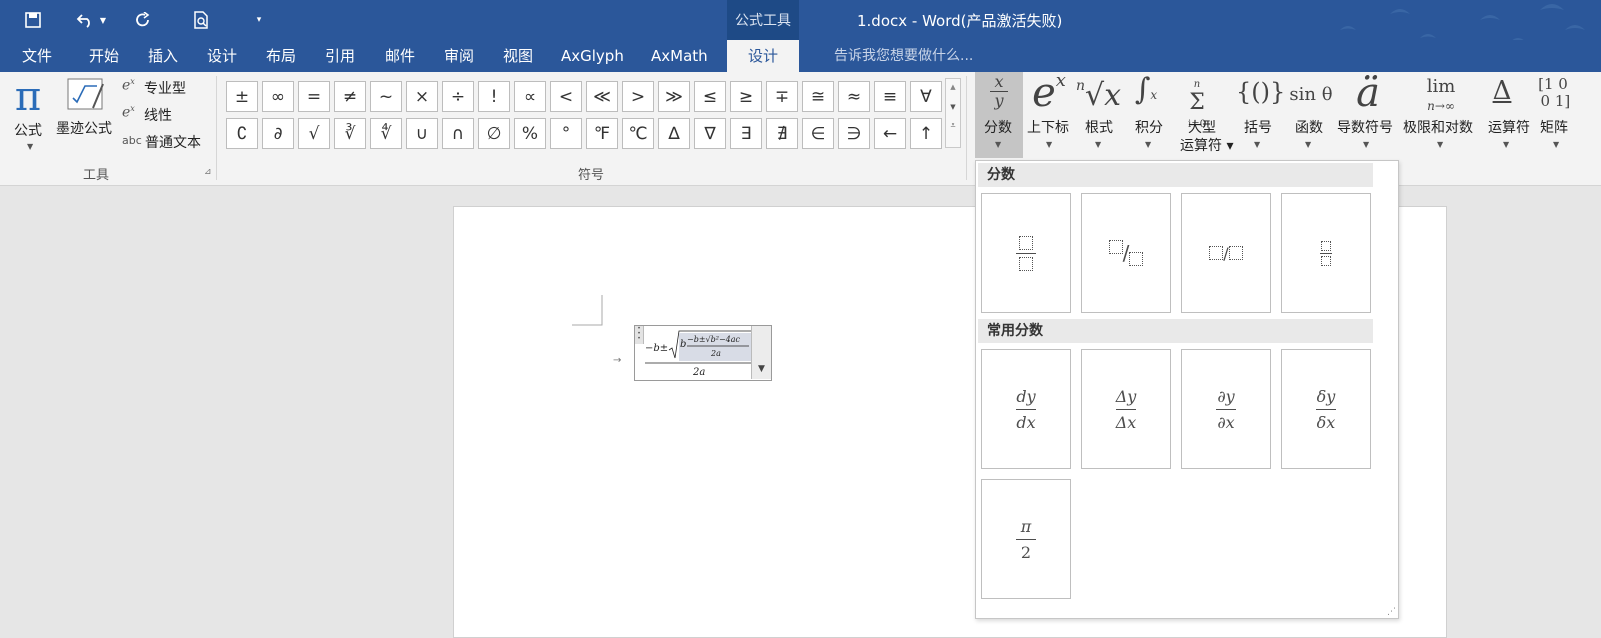 The image size is (1601, 638). I want to click on symbol-button: √, so click(314, 133).